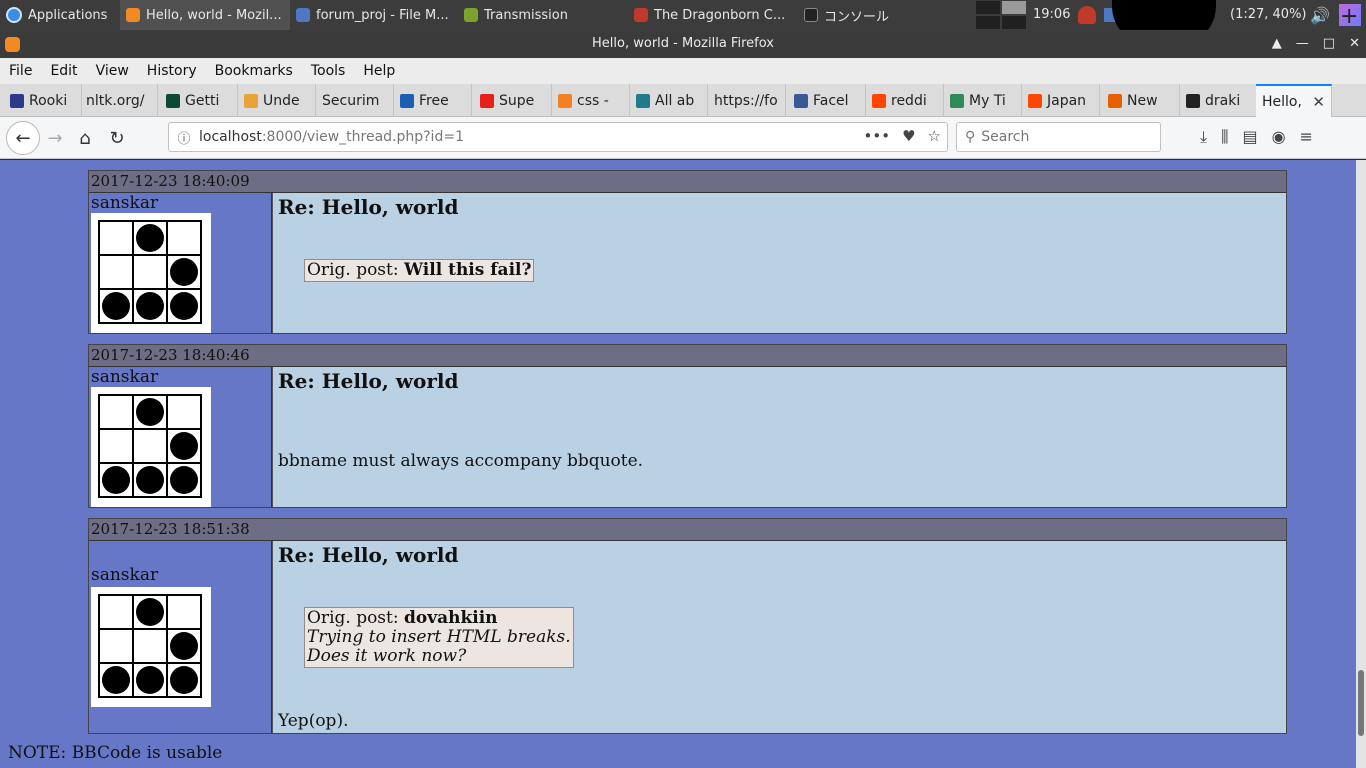 This screenshot has width=1366, height=768. I want to click on tab-bookmark: Facel, so click(827, 100).